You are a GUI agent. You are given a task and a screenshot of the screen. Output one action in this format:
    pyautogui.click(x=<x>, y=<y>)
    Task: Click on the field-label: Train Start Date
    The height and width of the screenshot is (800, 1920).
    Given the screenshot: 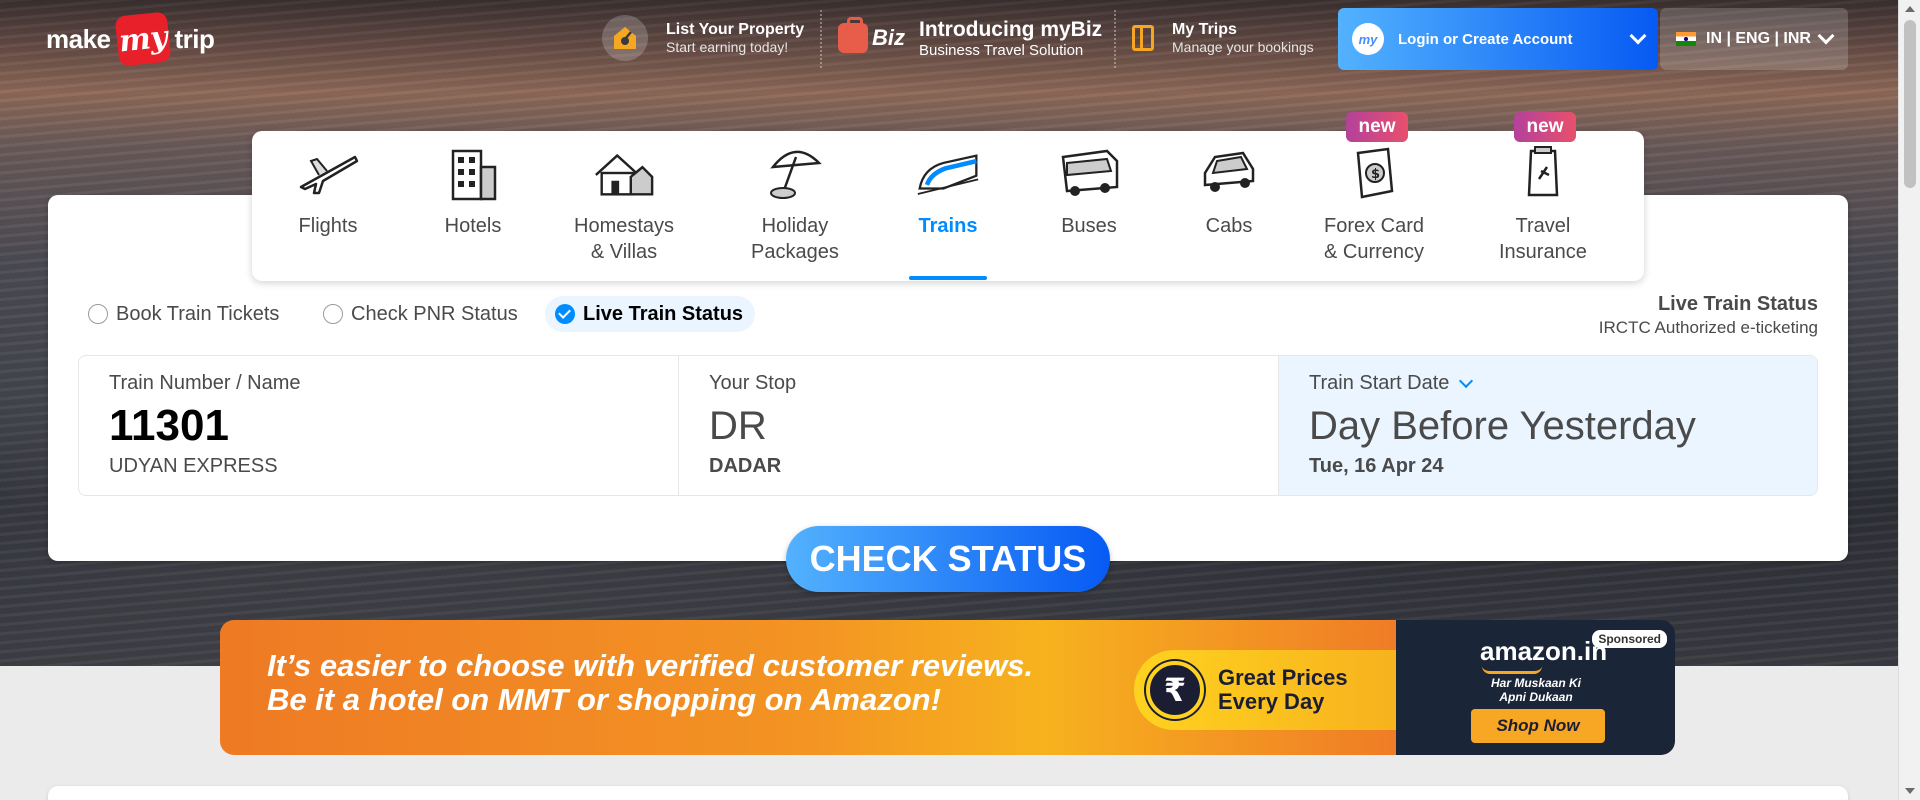 What is the action you would take?
    pyautogui.click(x=1379, y=383)
    